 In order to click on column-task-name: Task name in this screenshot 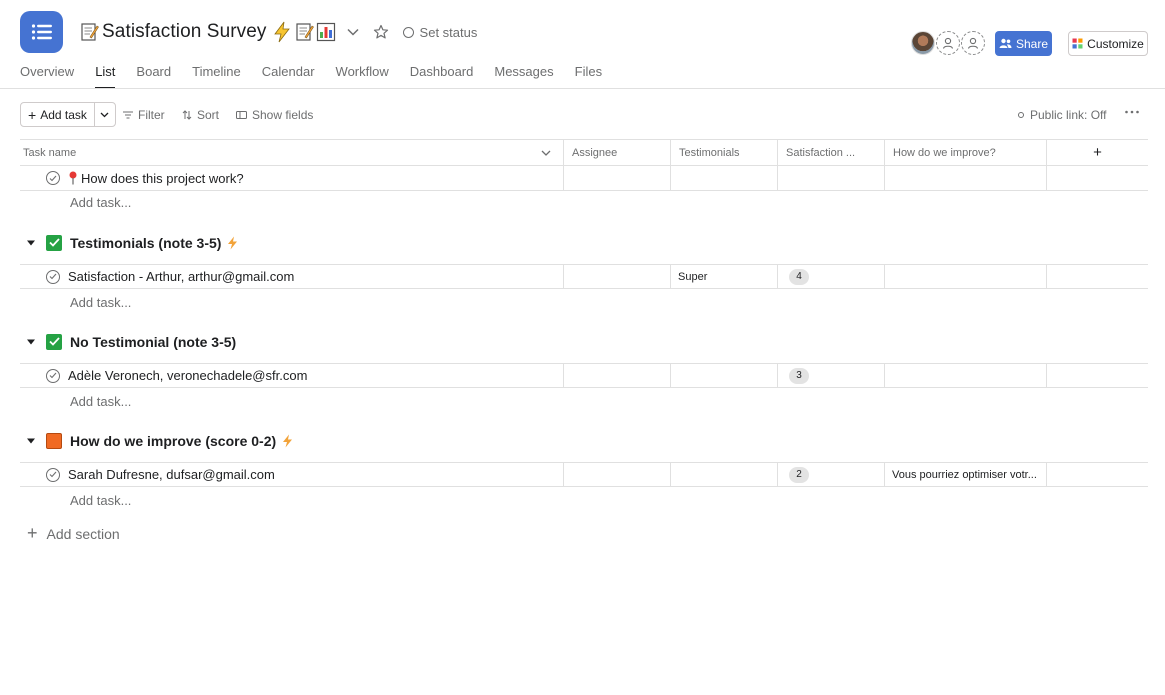, I will do `click(291, 152)`.